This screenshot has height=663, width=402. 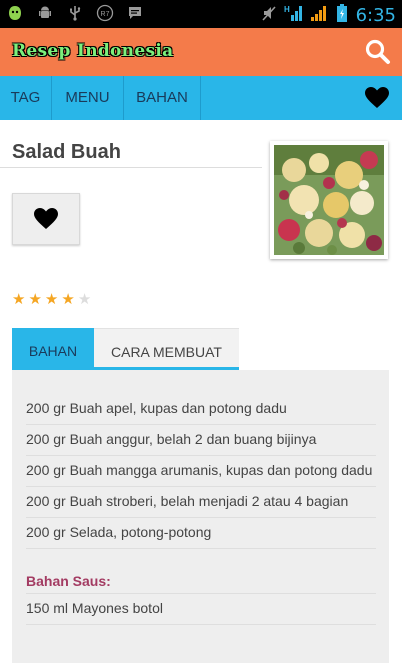 What do you see at coordinates (131, 167) in the screenshot?
I see `title-divider` at bounding box center [131, 167].